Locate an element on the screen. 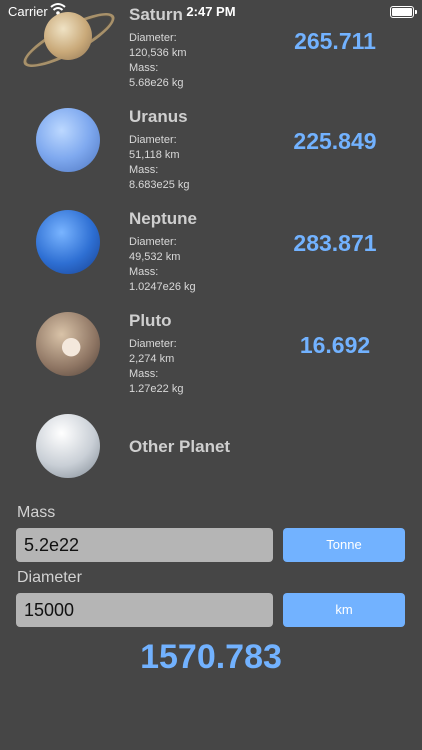 This screenshot has width=422, height=750. planet-details: Diameter: 51,118 km Mass: 8.683e25 kg is located at coordinates (159, 163).